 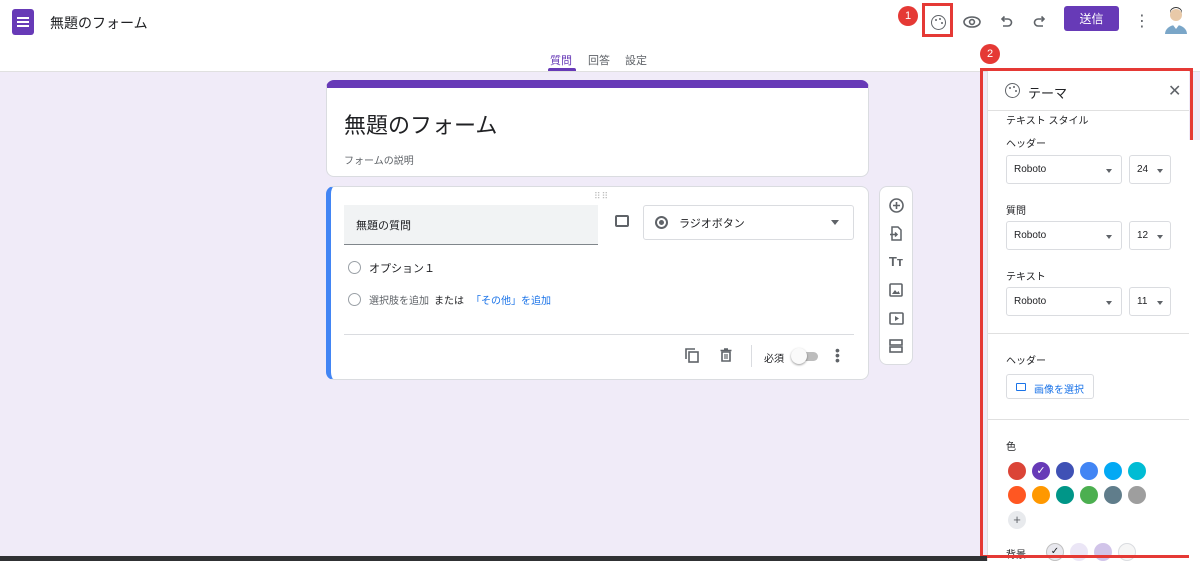 I want to click on required-label: 必須, so click(x=774, y=359).